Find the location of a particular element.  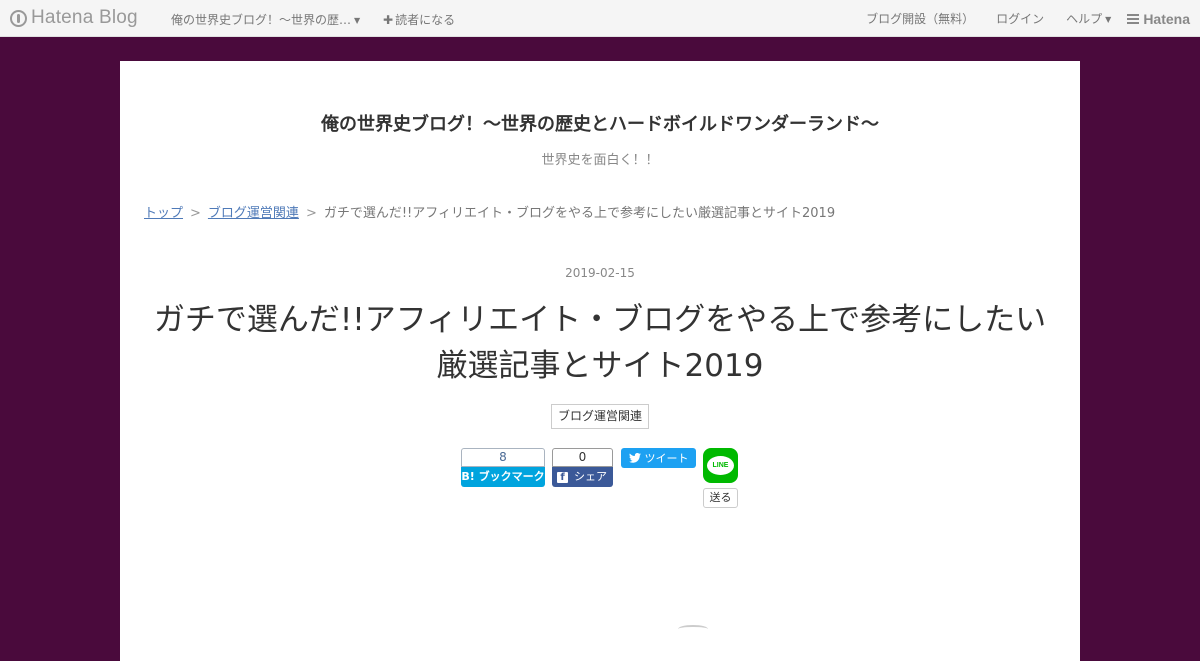

facebook-share-label: シェア is located at coordinates (590, 476).